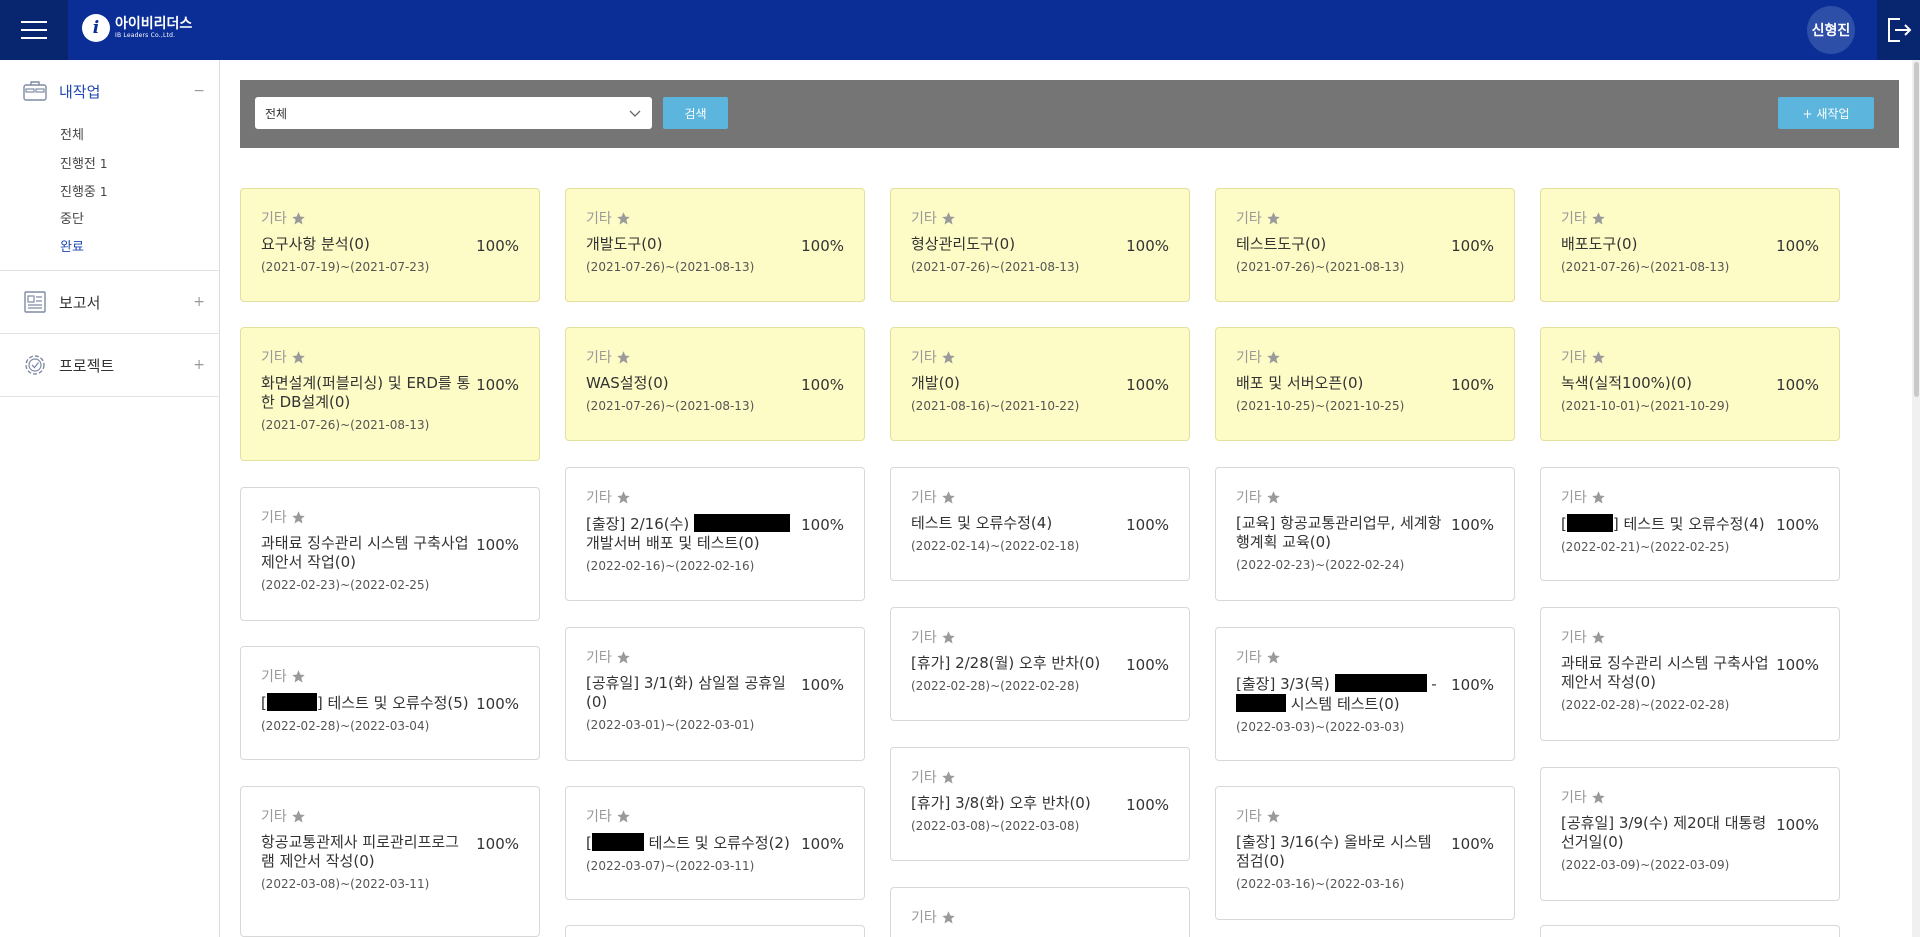 Image resolution: width=1920 pixels, height=937 pixels. I want to click on sidebar-item-projects: 프로젝트 +, so click(109, 365).